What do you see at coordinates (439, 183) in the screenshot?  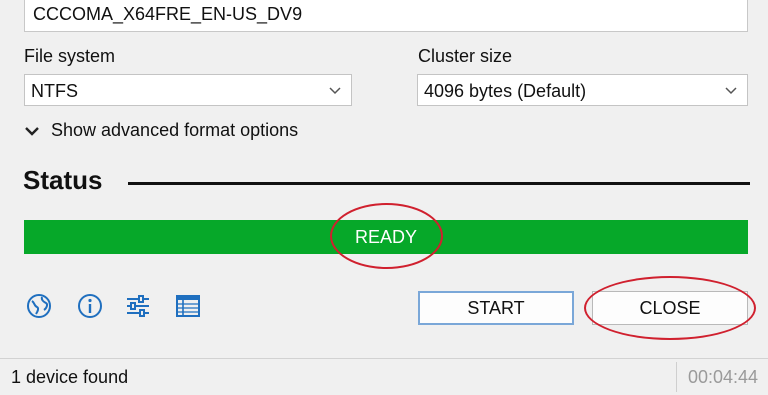 I see `status-divider` at bounding box center [439, 183].